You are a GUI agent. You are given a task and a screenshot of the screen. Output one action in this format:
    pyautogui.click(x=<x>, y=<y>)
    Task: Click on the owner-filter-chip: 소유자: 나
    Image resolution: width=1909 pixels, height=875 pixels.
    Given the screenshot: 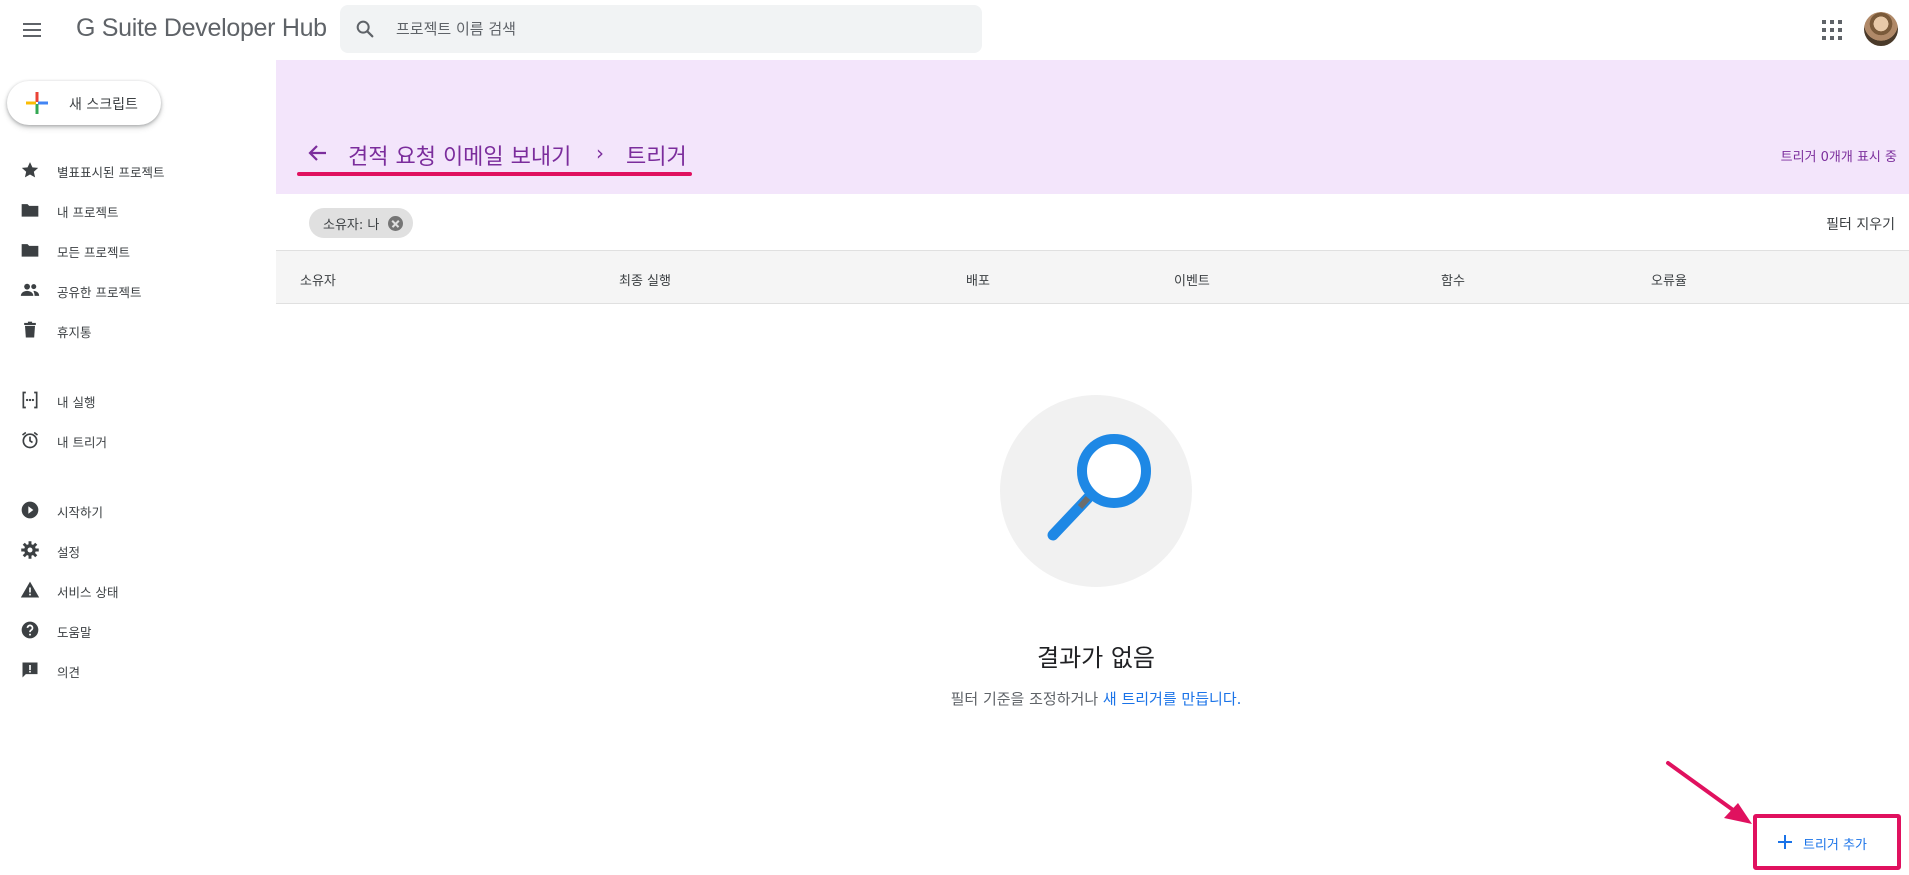 What is the action you would take?
    pyautogui.click(x=361, y=223)
    